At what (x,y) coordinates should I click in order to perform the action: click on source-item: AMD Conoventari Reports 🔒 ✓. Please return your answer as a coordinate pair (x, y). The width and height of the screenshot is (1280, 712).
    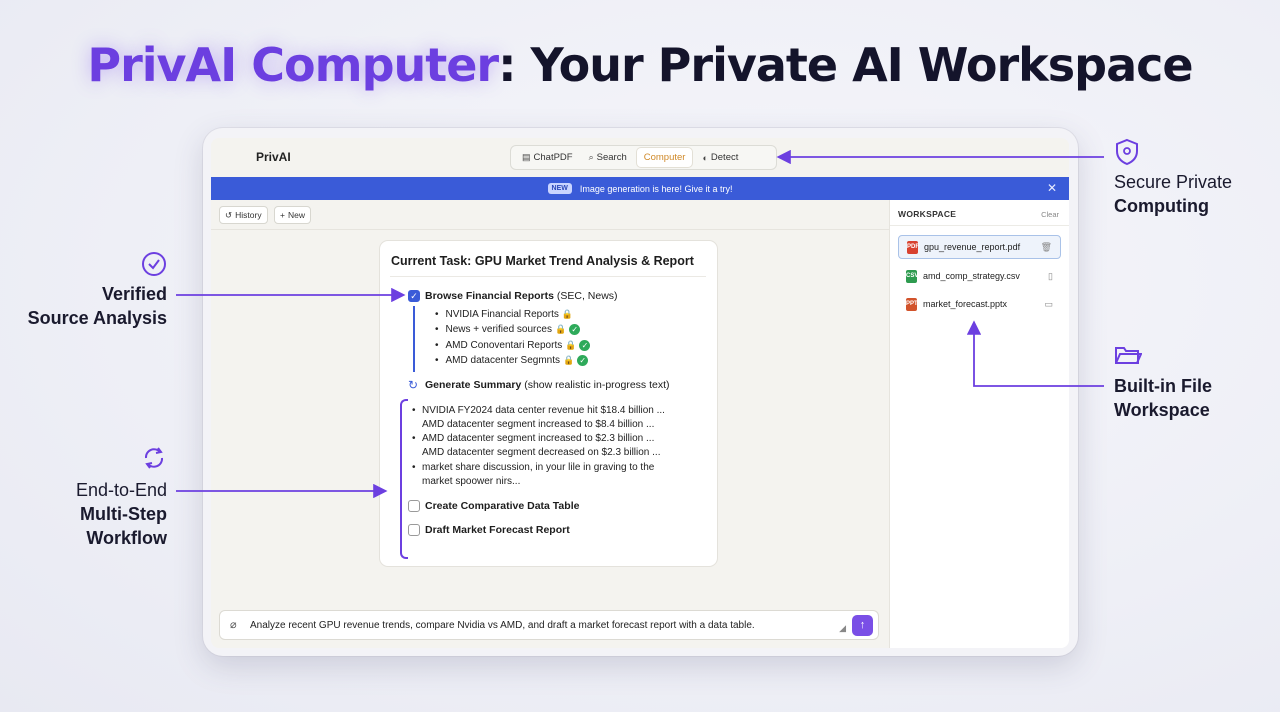
    Looking at the image, I should click on (513, 345).